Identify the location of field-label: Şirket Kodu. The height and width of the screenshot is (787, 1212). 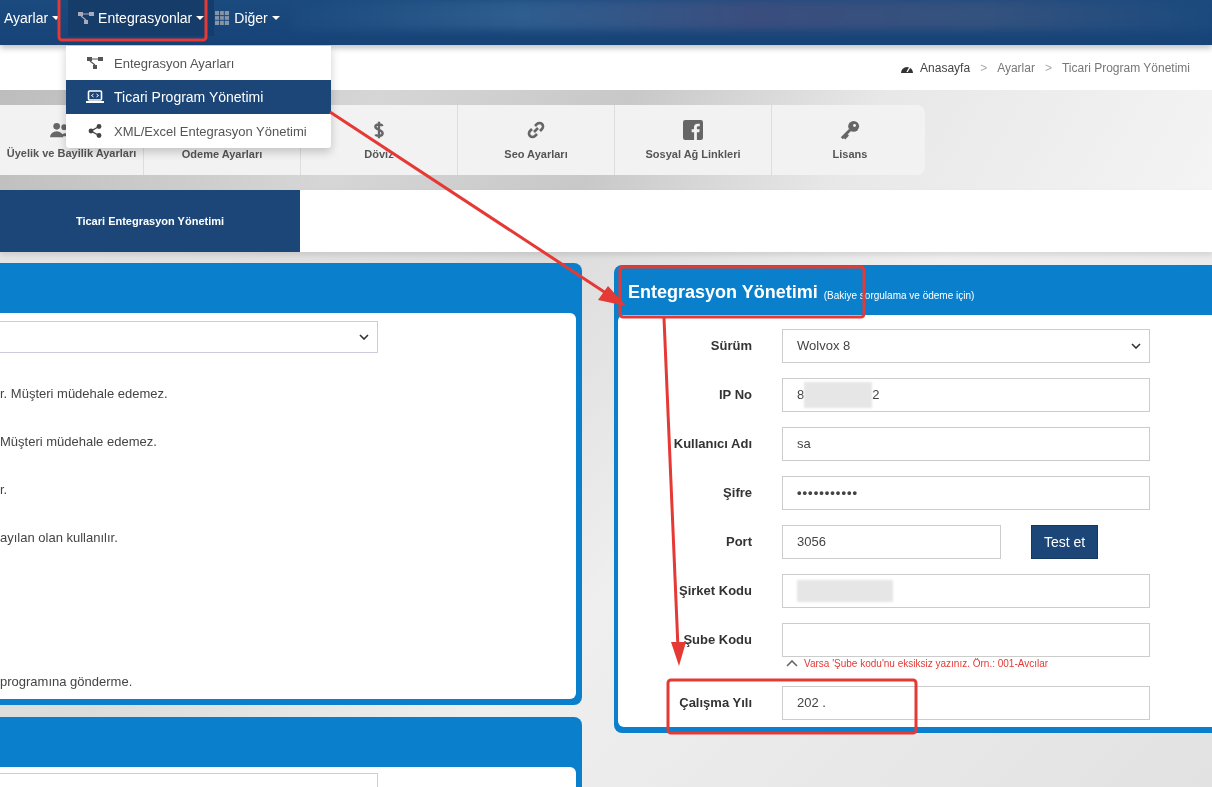
(715, 590).